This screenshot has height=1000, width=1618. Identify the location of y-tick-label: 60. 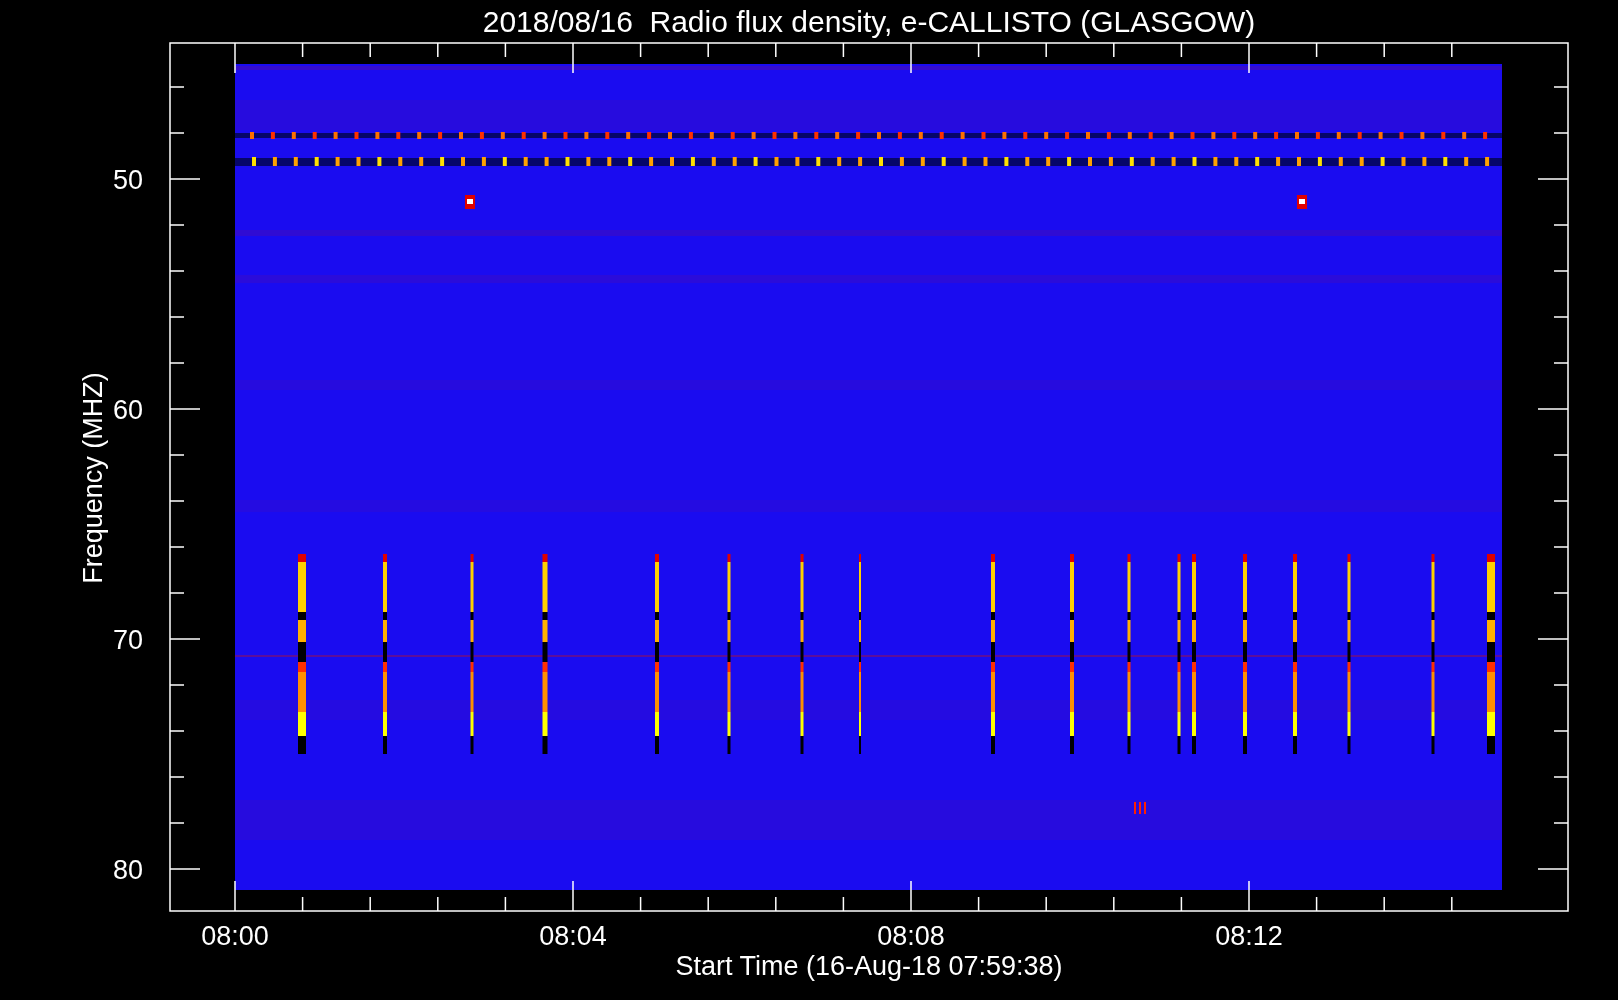
(127, 410).